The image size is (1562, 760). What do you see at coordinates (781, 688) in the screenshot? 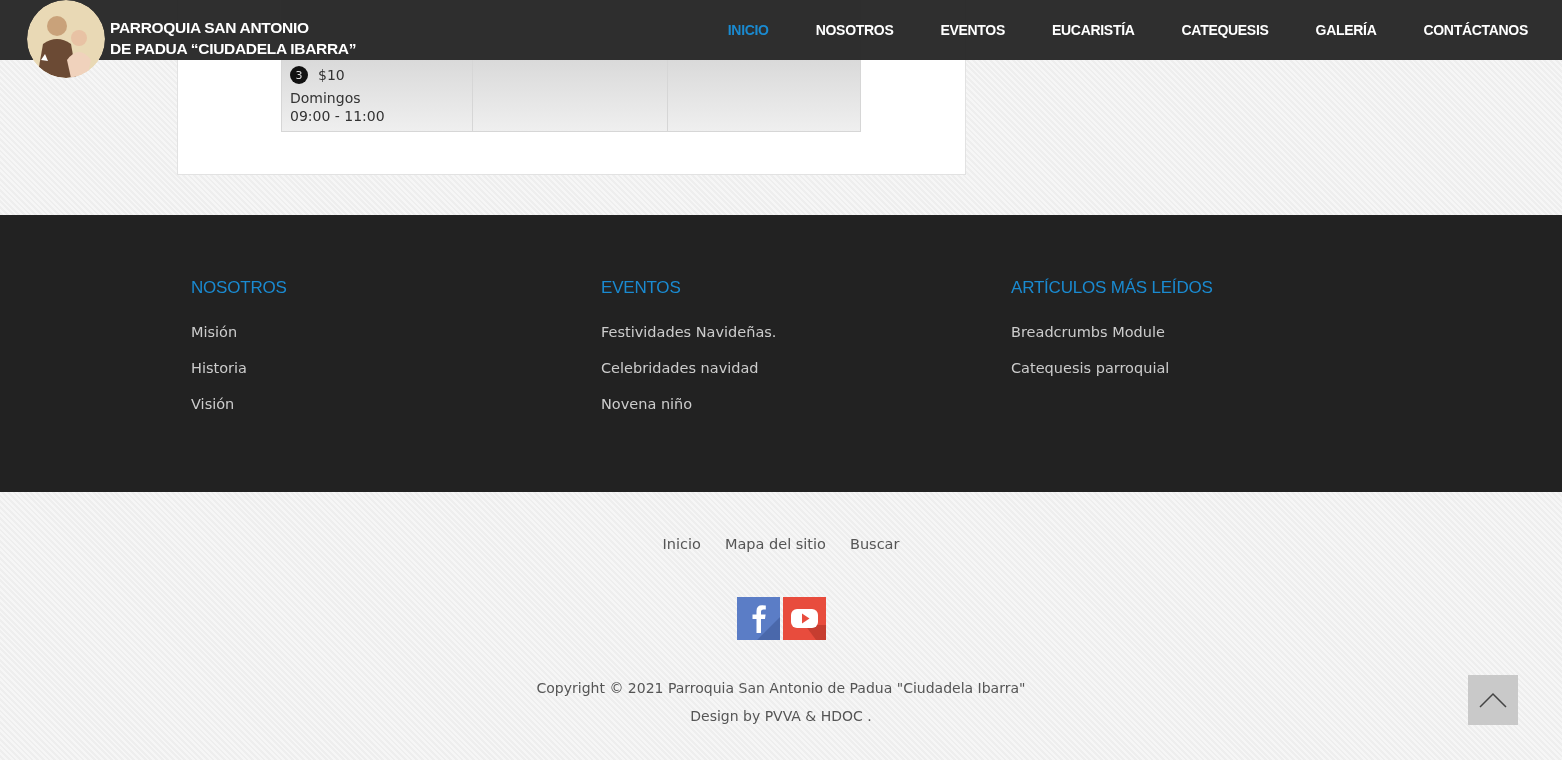
I see `copyright-text: Copyright © 2021 Parroquia San Antonio de Padua "Ciudadela Ibarra"` at bounding box center [781, 688].